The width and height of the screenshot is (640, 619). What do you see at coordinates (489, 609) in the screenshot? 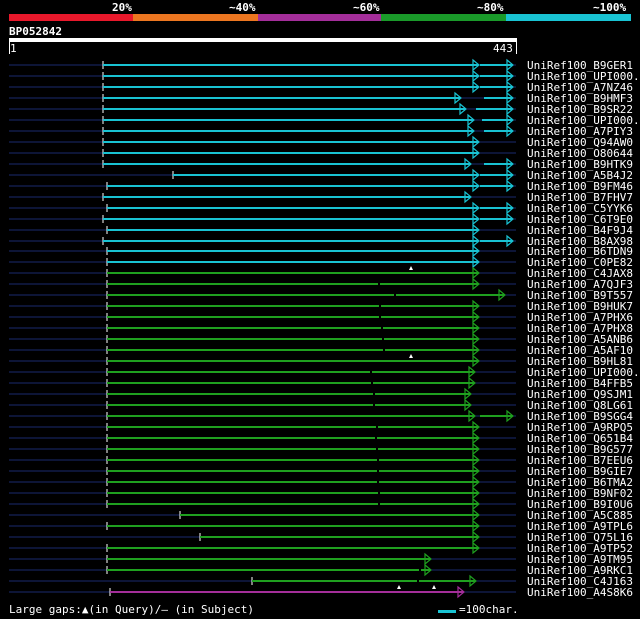
I see `legend-scale-text: =100char.` at bounding box center [489, 609].